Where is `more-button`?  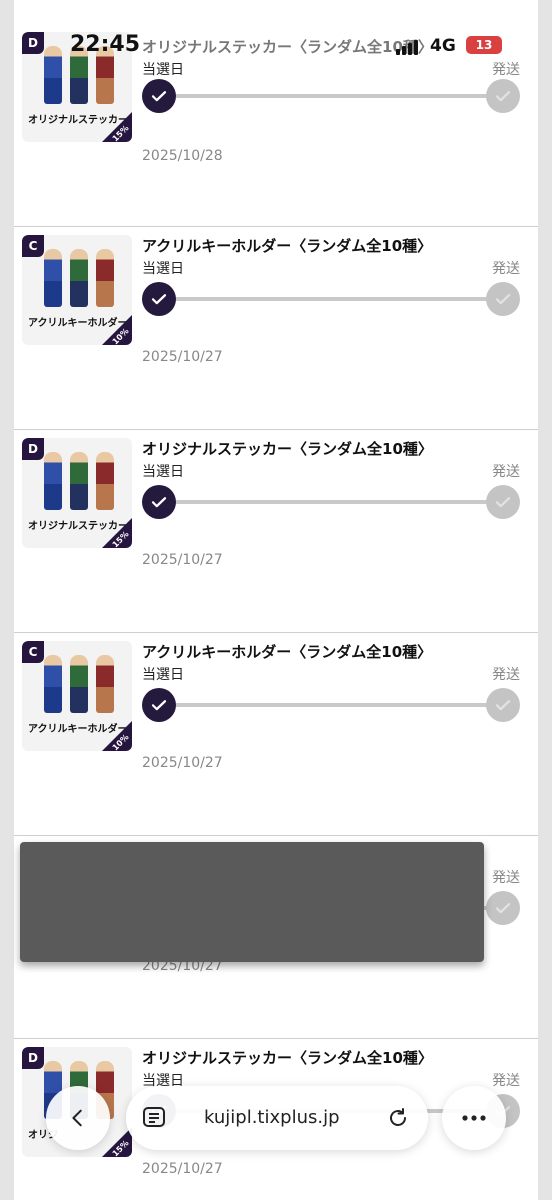 more-button is located at coordinates (474, 1118).